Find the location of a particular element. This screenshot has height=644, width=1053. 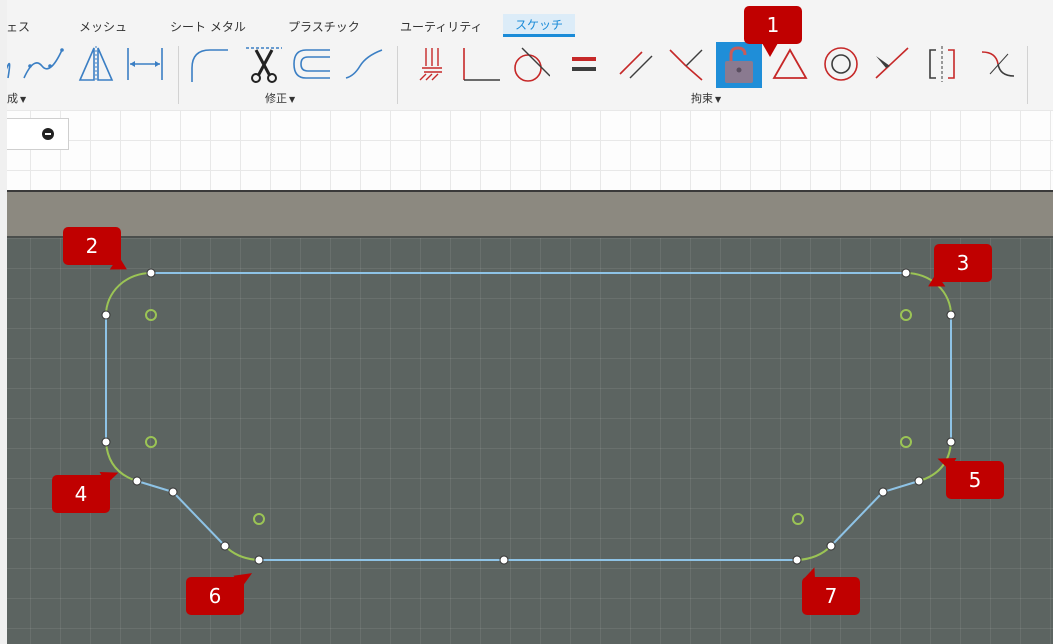

sketch-line-lower-right-diagonal is located at coordinates (857, 519).